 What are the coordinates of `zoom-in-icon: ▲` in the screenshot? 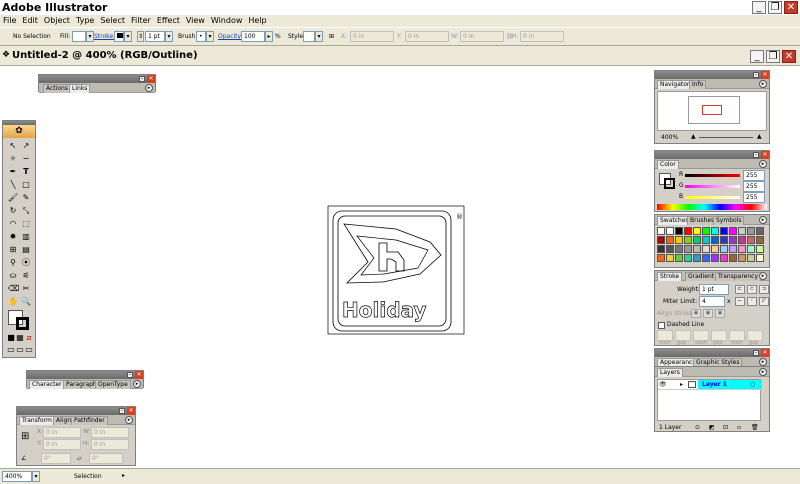 It's located at (759, 136).